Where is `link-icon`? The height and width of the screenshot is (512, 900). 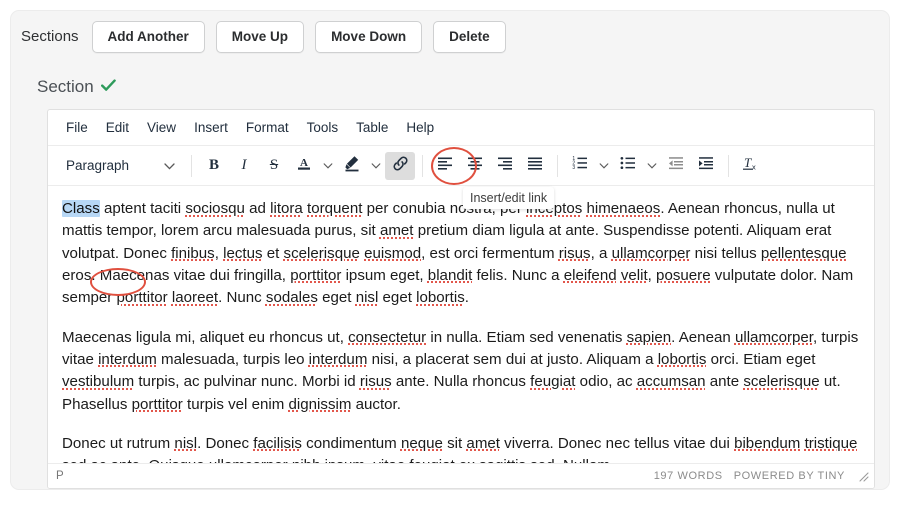 link-icon is located at coordinates (400, 166).